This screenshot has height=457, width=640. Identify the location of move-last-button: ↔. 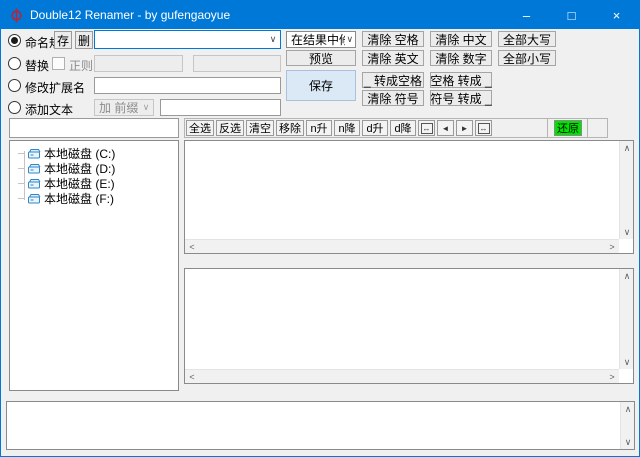
(483, 128).